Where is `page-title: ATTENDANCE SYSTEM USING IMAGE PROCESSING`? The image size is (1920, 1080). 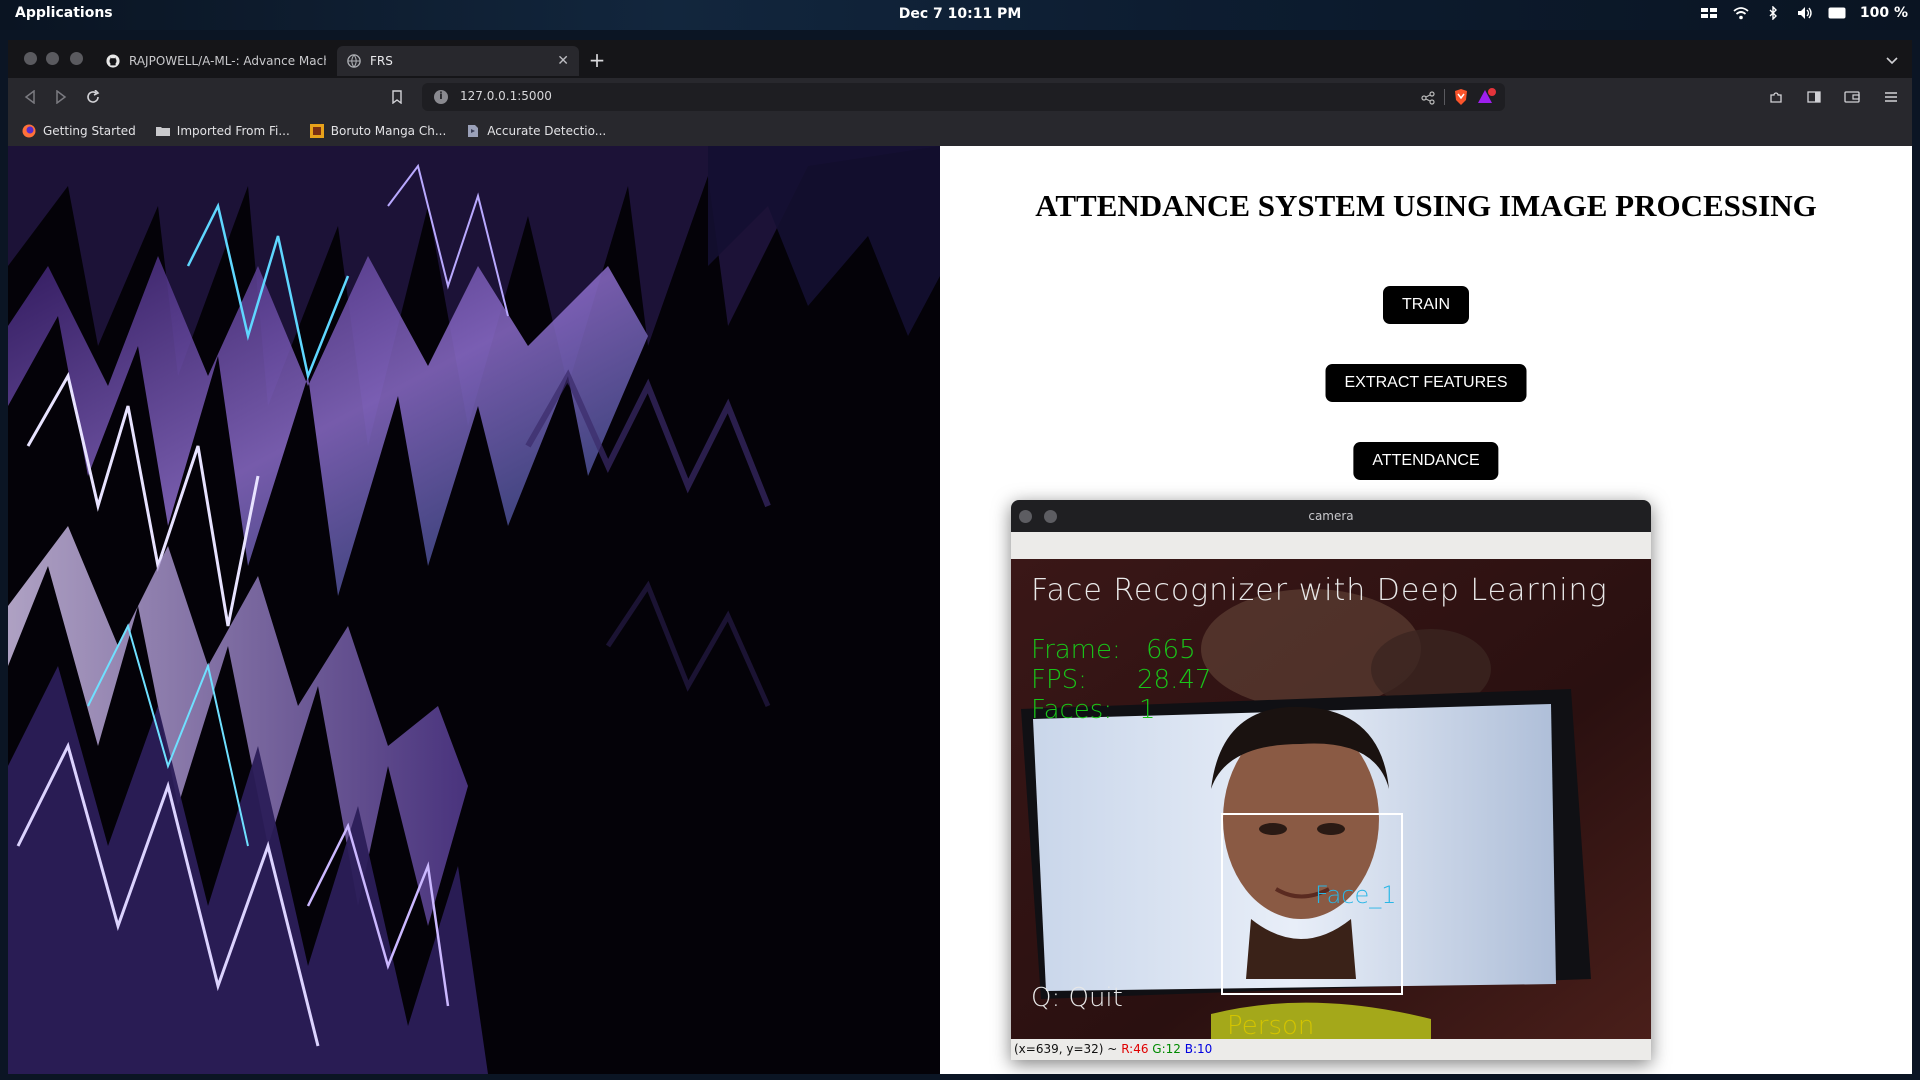
page-title: ATTENDANCE SYSTEM USING IMAGE PROCESSING is located at coordinates (1426, 205).